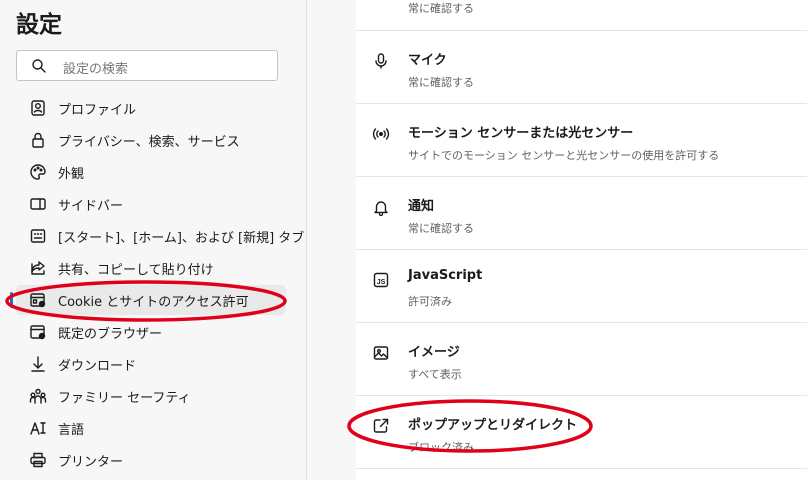  I want to click on profile-icon, so click(38, 108).